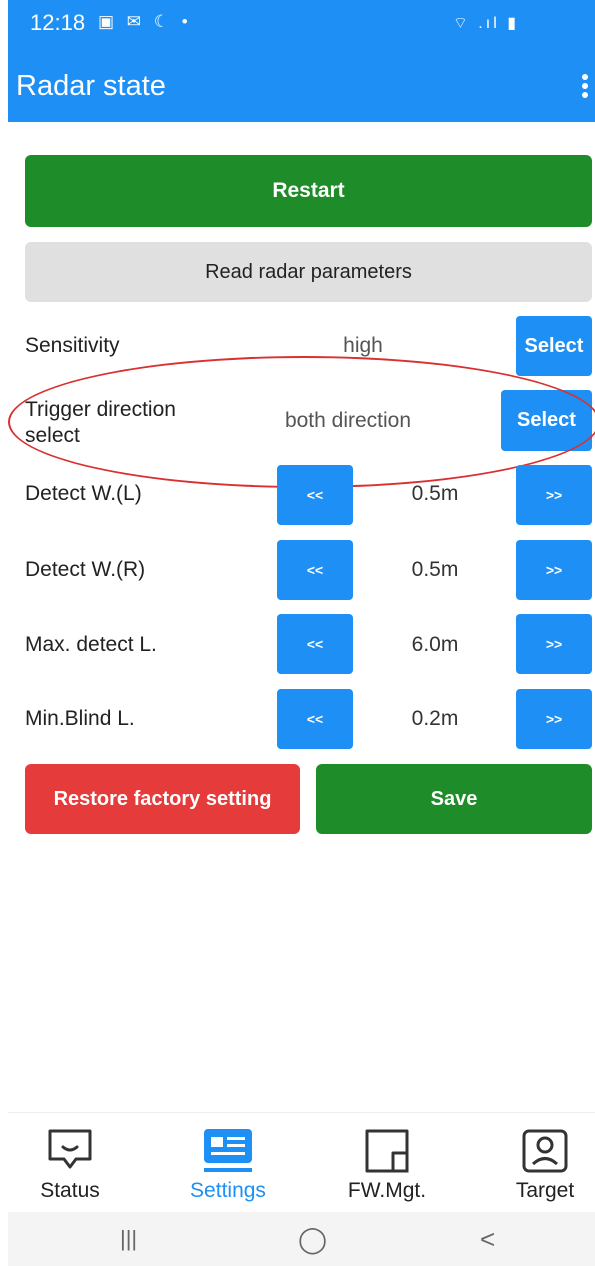  What do you see at coordinates (554, 644) in the screenshot?
I see `max-detect-length-increase-button: >>` at bounding box center [554, 644].